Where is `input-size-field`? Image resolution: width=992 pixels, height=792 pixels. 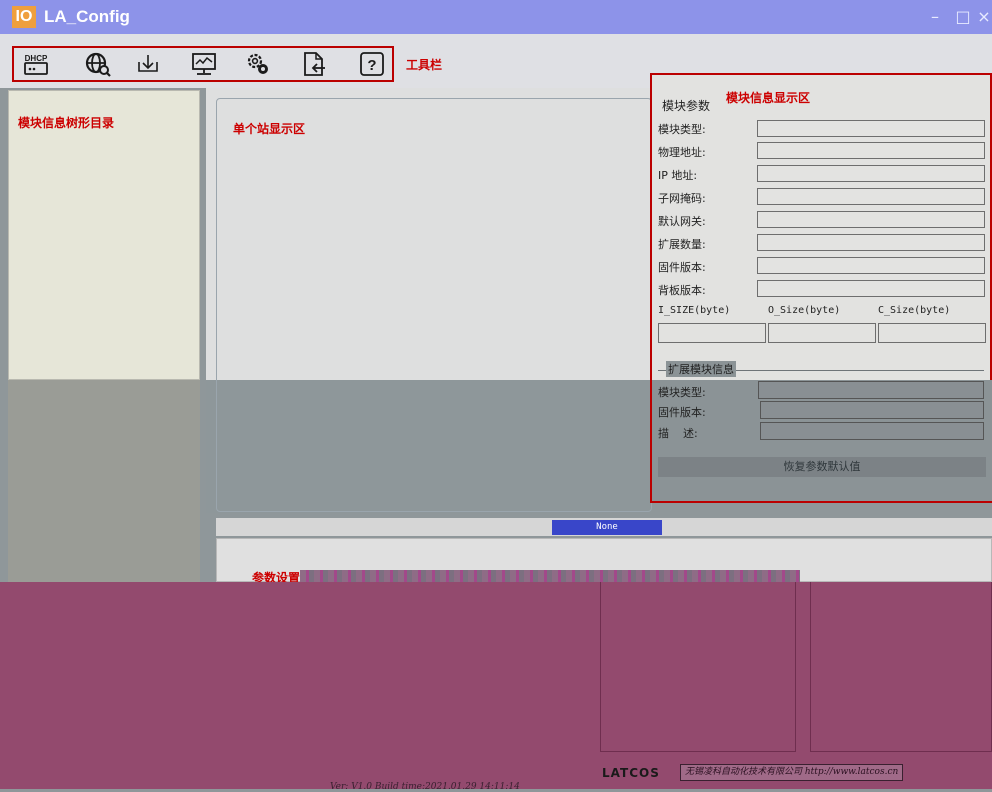
input-size-field is located at coordinates (712, 333).